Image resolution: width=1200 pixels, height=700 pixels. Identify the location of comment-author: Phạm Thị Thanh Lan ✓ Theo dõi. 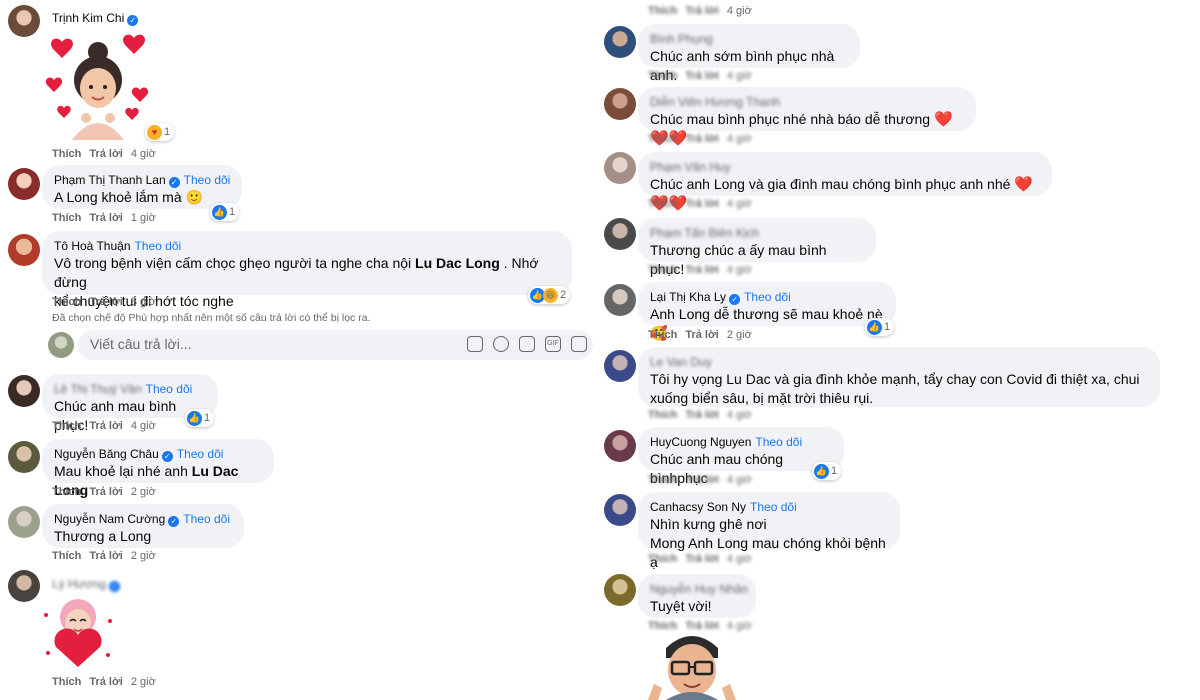
(142, 180).